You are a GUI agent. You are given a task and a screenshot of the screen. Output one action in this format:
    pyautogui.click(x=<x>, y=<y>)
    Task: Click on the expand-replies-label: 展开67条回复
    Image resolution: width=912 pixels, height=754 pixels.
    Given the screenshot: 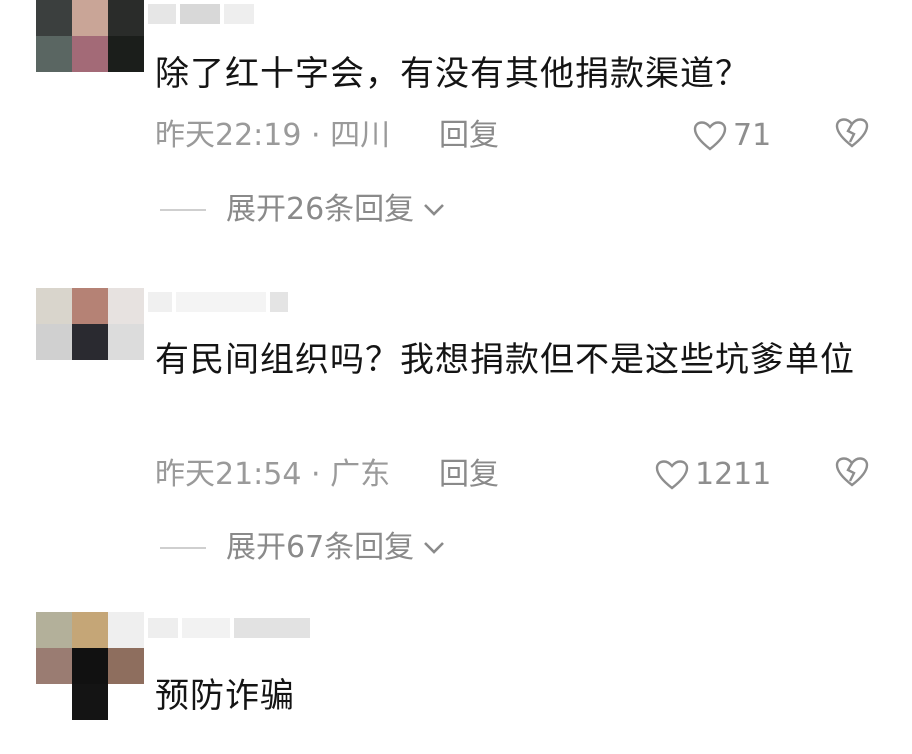 What is the action you would take?
    pyautogui.click(x=320, y=547)
    